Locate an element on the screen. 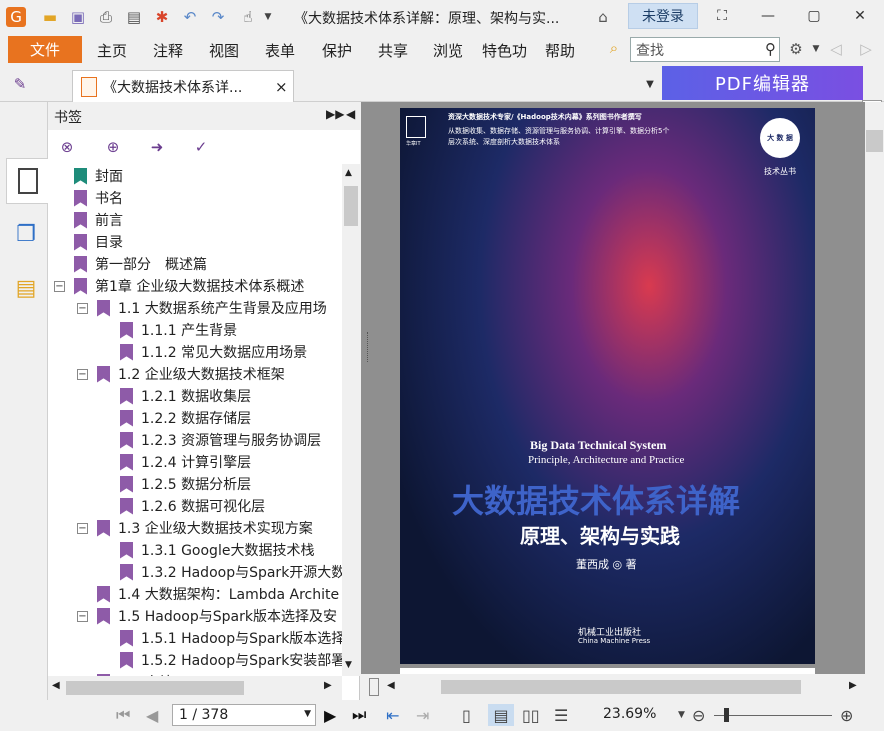 The width and height of the screenshot is (884, 731). menu-share: 共享 is located at coordinates (393, 50).